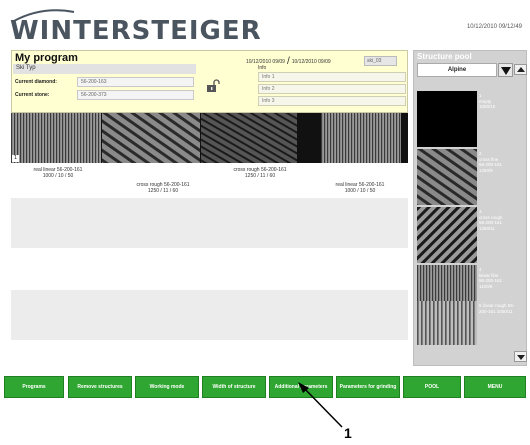 The width and height of the screenshot is (530, 445). I want to click on current-stone-row: Current stone: 56-200-373, so click(104, 95).